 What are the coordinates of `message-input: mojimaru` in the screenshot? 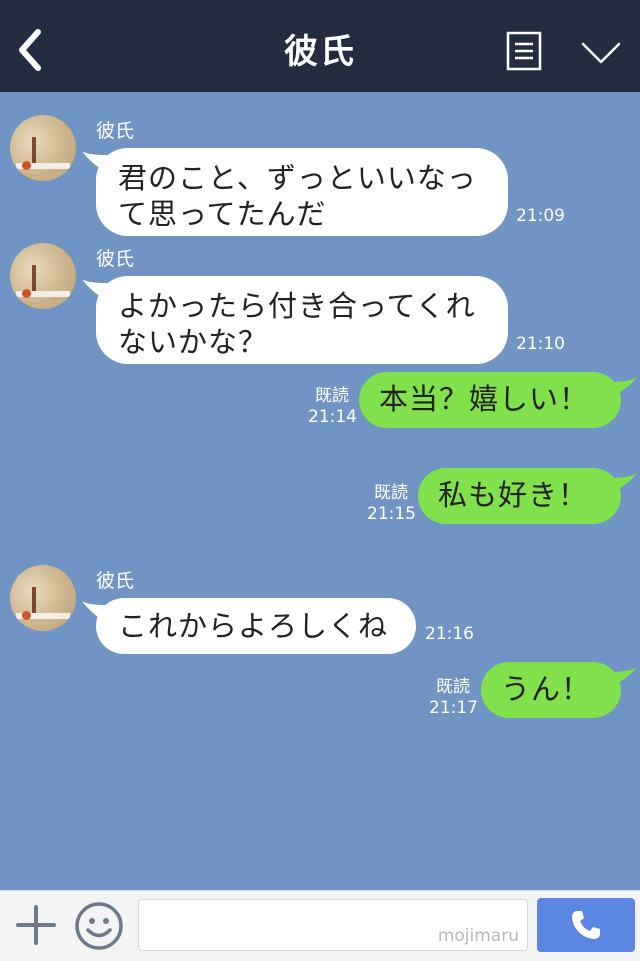 It's located at (333, 925).